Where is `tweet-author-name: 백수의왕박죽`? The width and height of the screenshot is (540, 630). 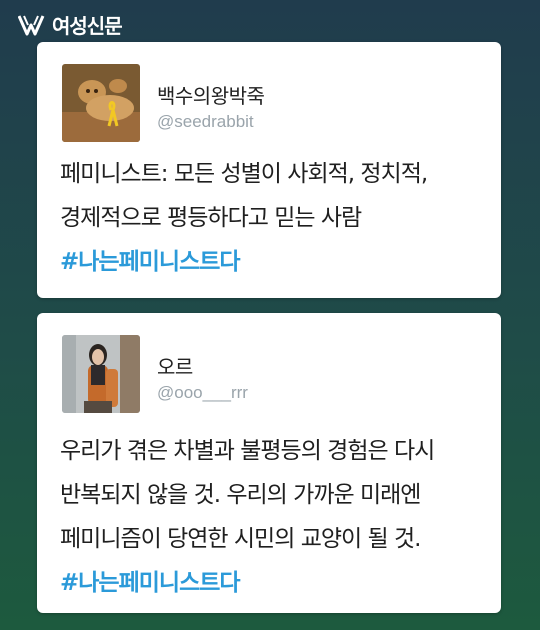
tweet-author-name: 백수의왕박죽 is located at coordinates (211, 94).